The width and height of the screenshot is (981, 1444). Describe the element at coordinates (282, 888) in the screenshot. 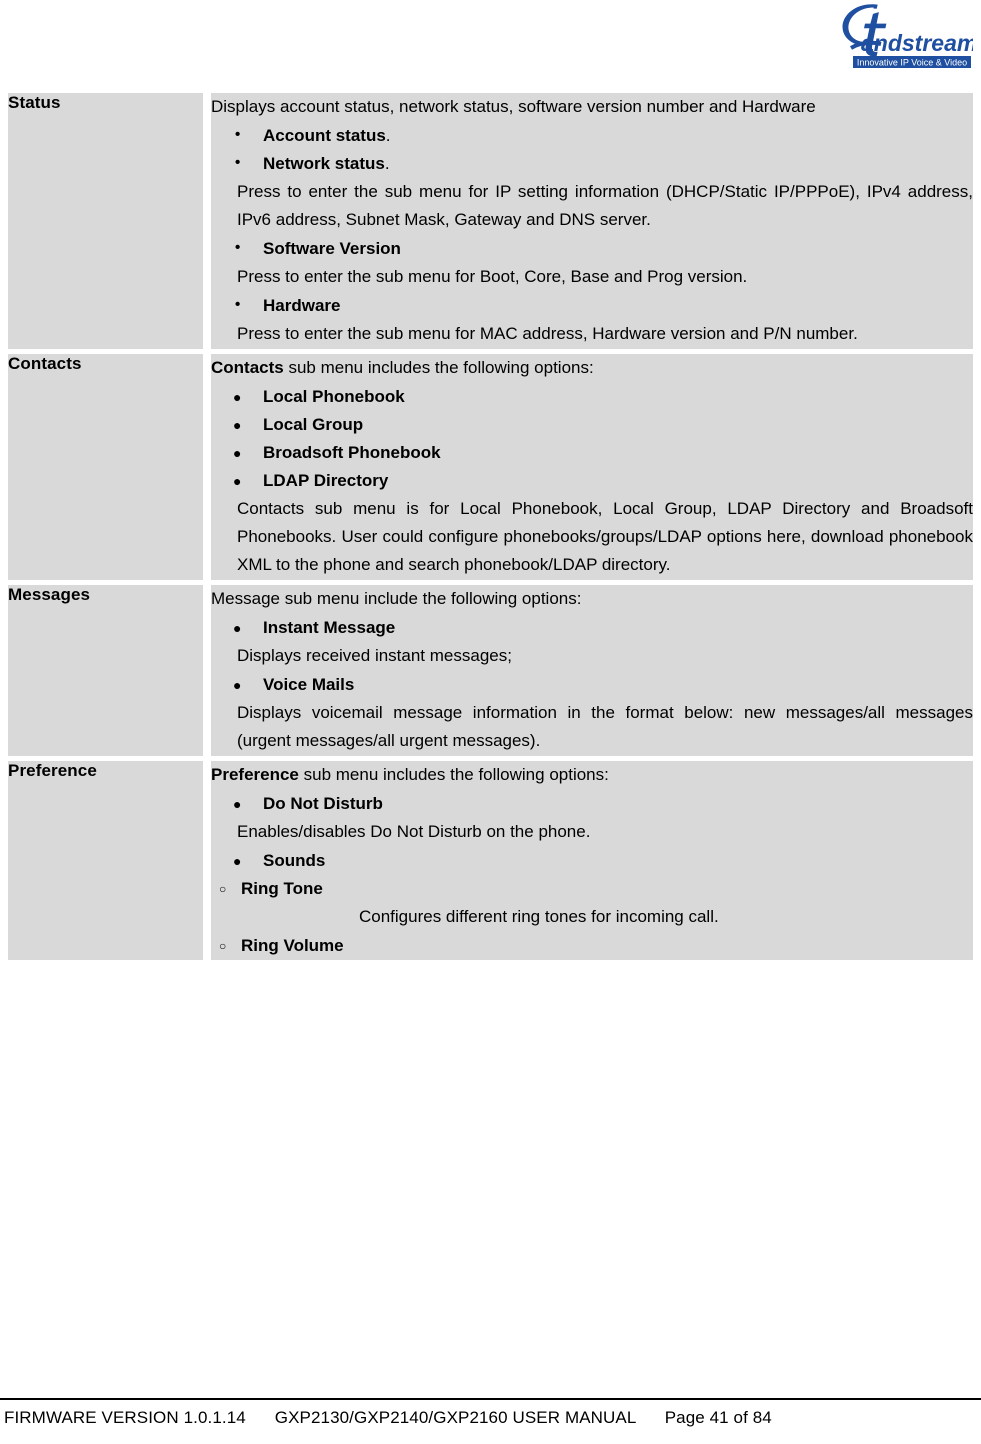

I see `list-item-title: Ring Tone` at that location.